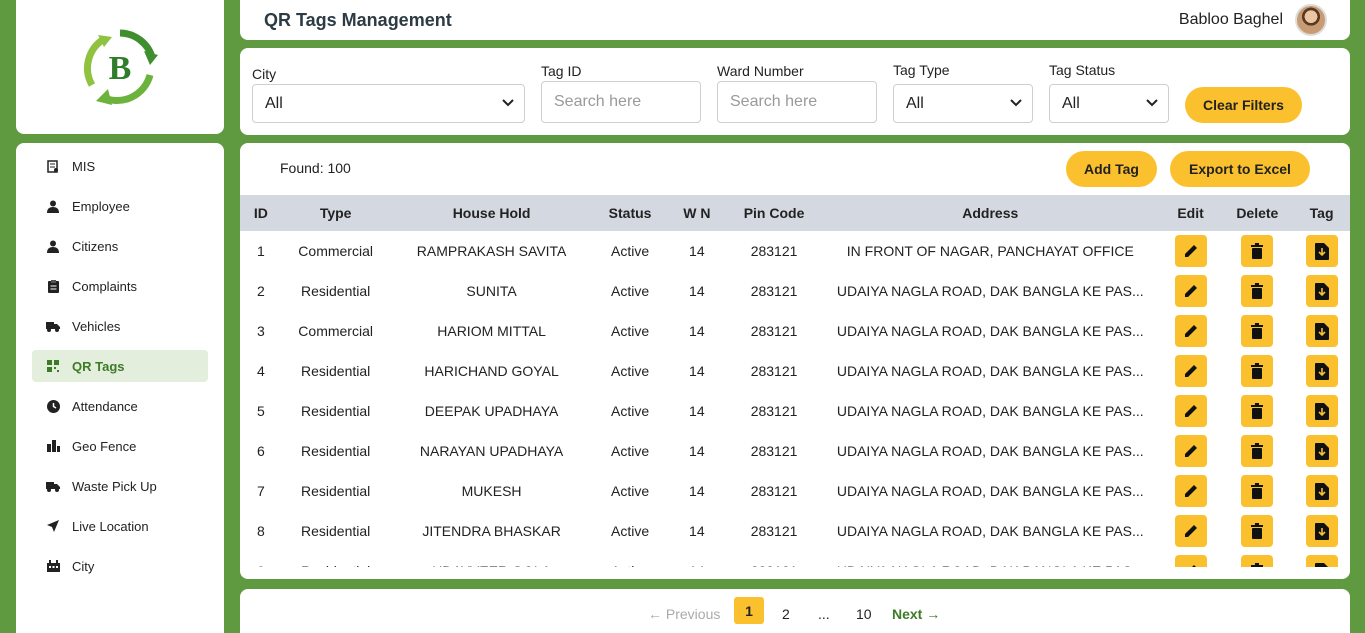  Describe the element at coordinates (120, 486) in the screenshot. I see `sidebar-item-waste-pick-up: Waste Pick Up` at that location.